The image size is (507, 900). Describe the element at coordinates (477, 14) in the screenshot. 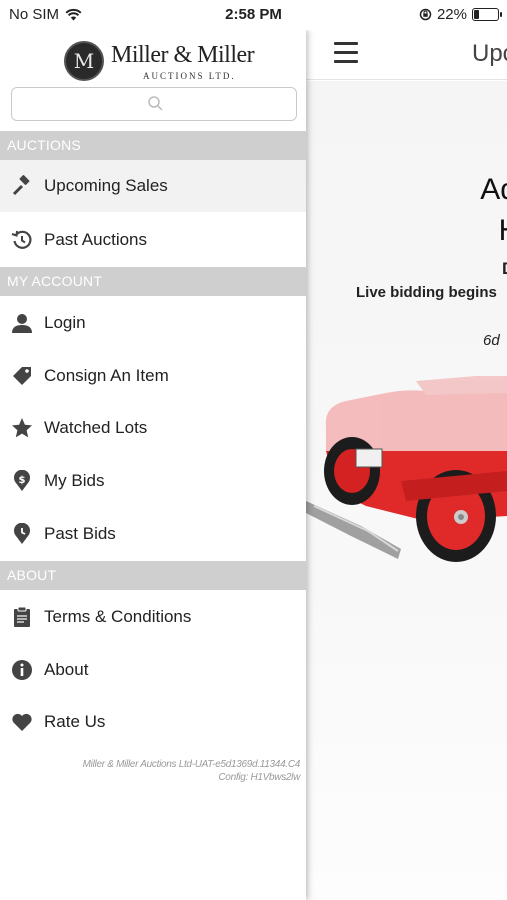

I see `battery-fill` at that location.